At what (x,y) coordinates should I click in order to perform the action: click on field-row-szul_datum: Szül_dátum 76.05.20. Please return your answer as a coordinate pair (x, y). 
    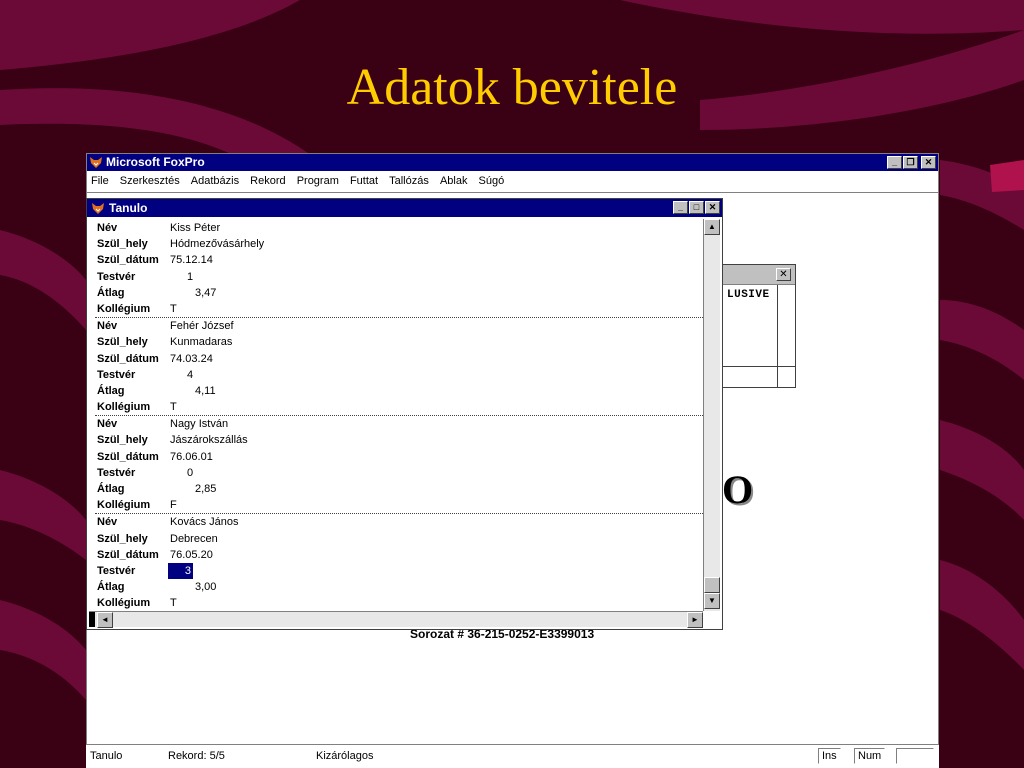
    Looking at the image, I should click on (400, 555).